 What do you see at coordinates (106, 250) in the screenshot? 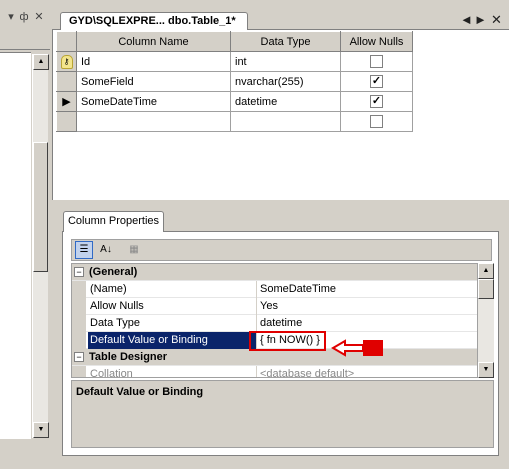
I see `alphabetical-icon: A↓` at bounding box center [106, 250].